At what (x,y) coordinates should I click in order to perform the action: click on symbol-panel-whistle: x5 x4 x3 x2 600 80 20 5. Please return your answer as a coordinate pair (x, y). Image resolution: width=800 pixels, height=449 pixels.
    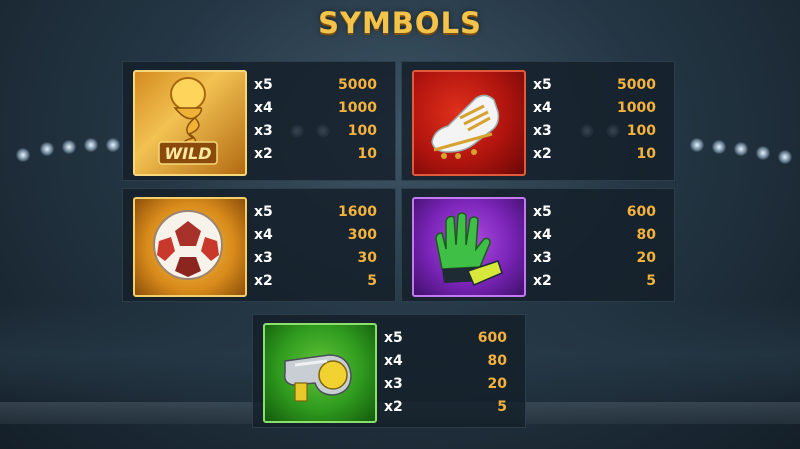
    Looking at the image, I should click on (389, 371).